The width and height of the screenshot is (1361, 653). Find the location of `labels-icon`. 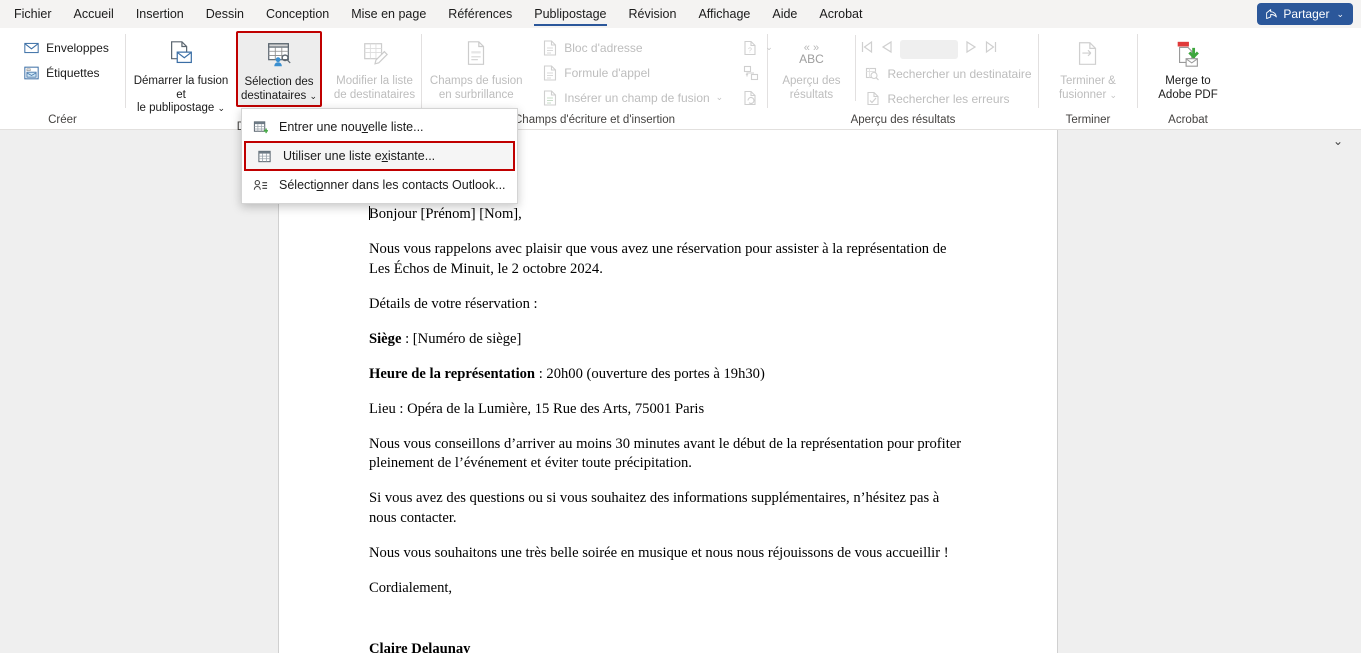

labels-icon is located at coordinates (31, 73).